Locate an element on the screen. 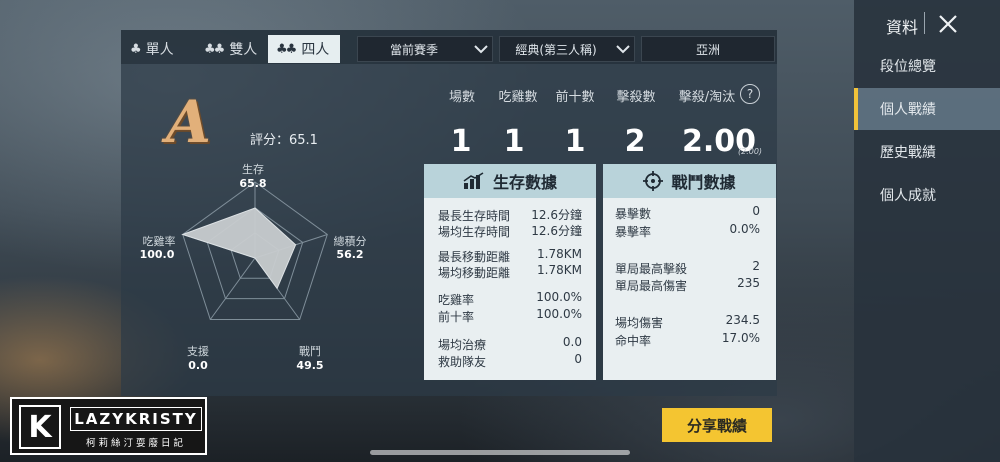 The width and height of the screenshot is (1000, 462). header-kills: 擊殺數 is located at coordinates (636, 97).